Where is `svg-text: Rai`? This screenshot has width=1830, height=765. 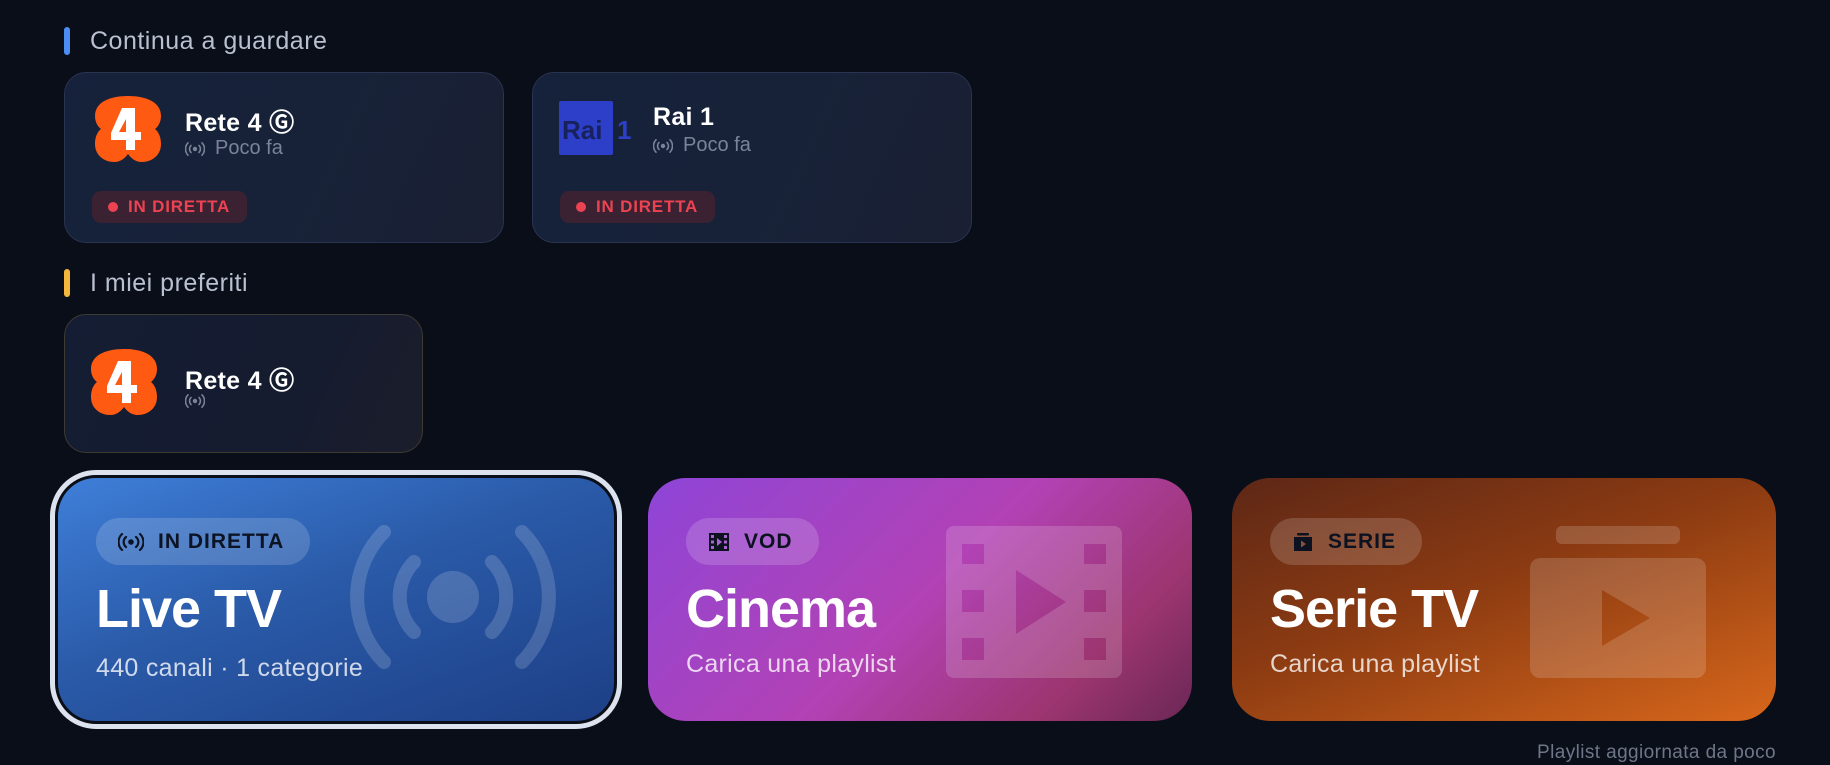 svg-text: Rai is located at coordinates (582, 130).